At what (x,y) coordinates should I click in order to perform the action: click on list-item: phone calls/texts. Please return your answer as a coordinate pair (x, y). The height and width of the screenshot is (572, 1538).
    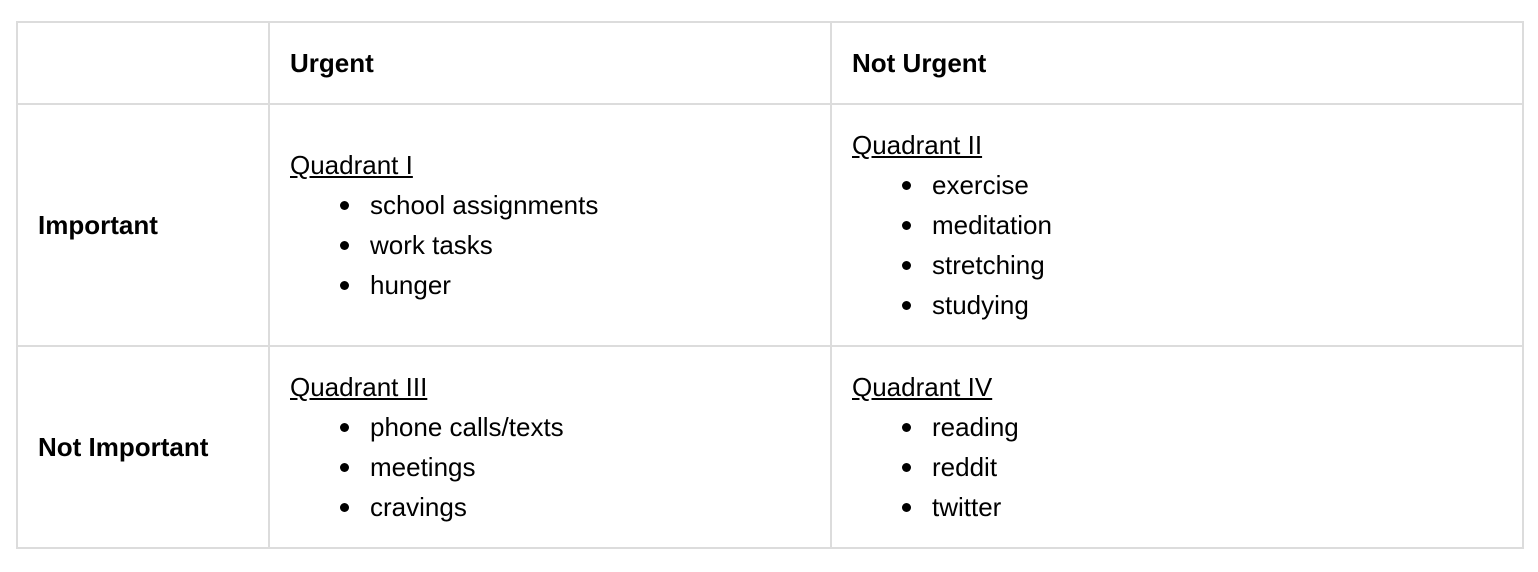
    Looking at the image, I should click on (574, 427).